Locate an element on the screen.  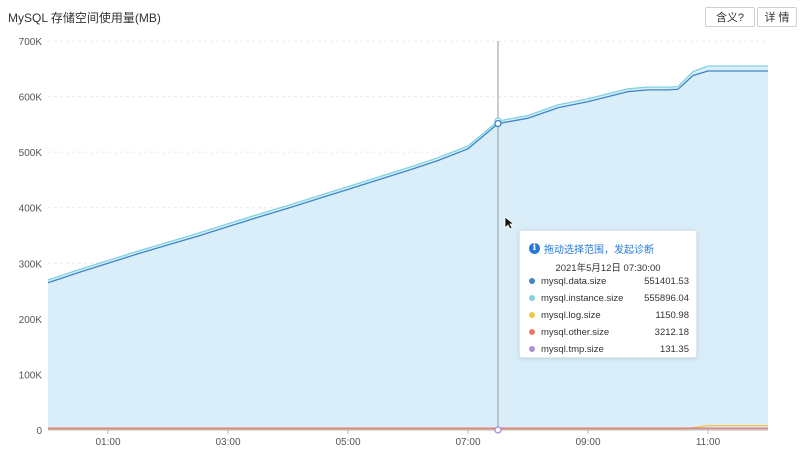
x-tick-label: 11:00 is located at coordinates (708, 442).